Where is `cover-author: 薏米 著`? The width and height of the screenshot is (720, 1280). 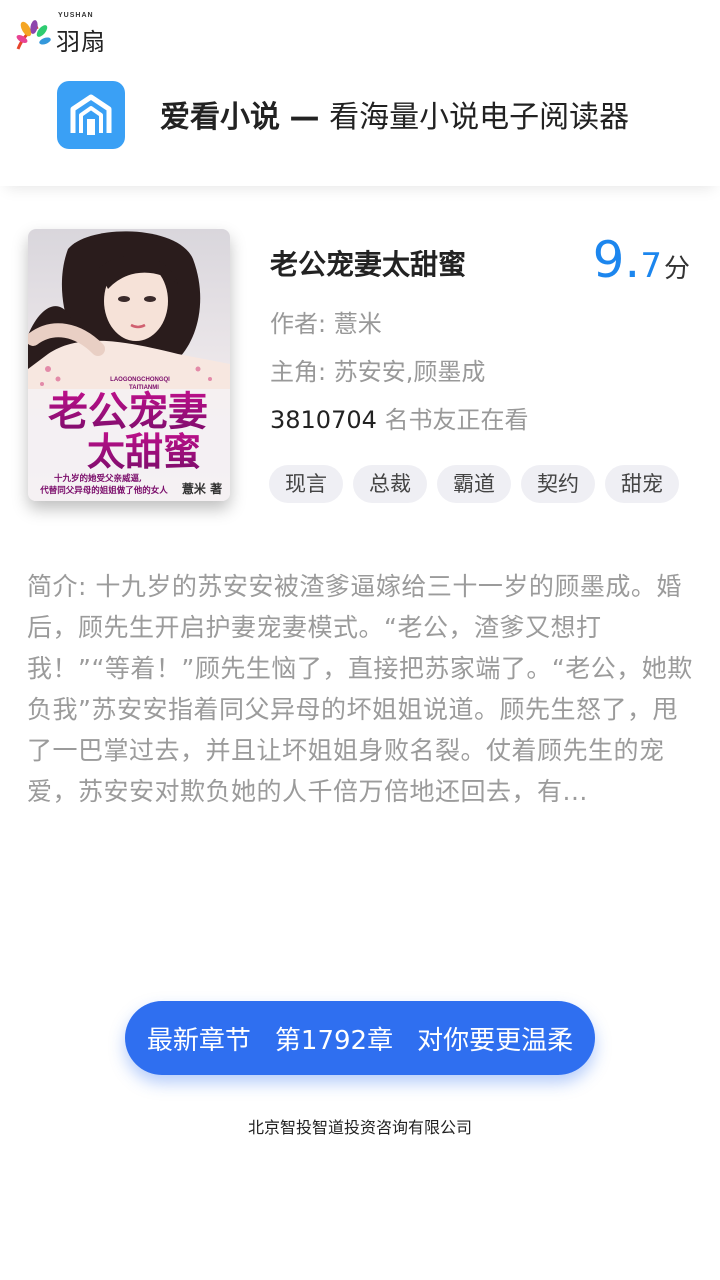
cover-author: 薏米 著 is located at coordinates (202, 488).